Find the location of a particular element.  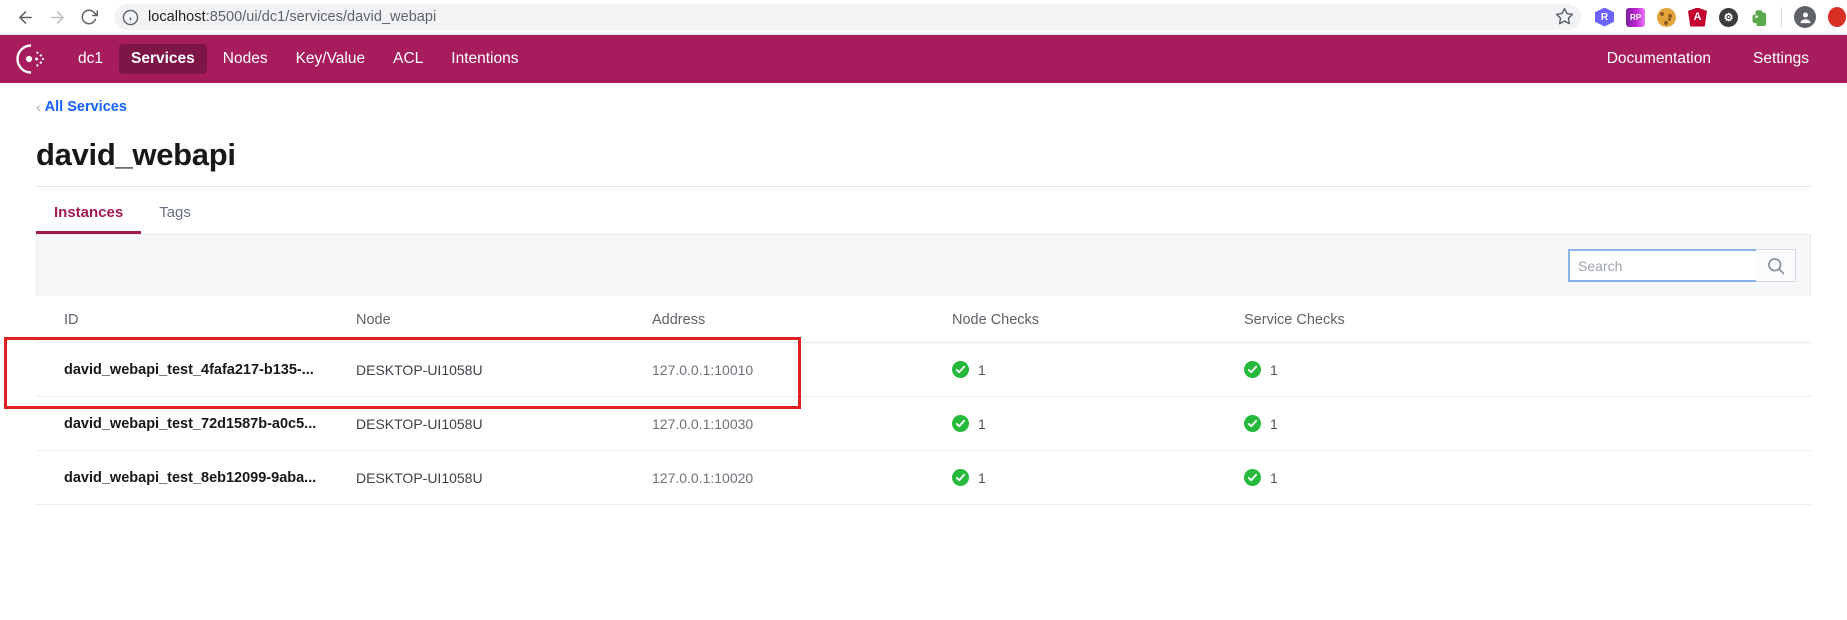

consul-logo is located at coordinates (31, 59).